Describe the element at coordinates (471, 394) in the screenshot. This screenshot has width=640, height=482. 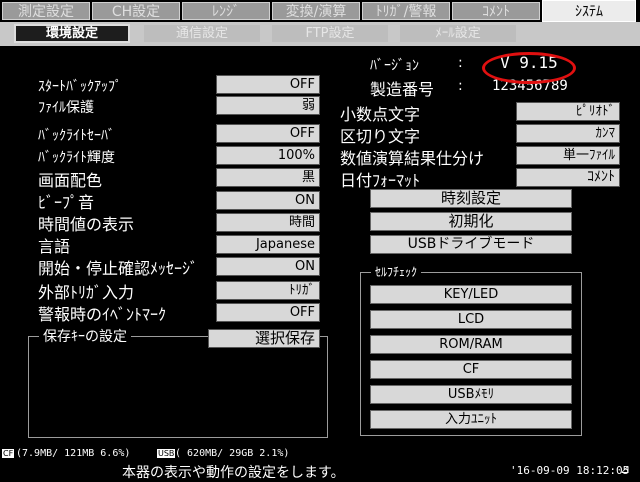
I see `self-check-usb-memory-button: USBﾒﾓﾘ` at that location.